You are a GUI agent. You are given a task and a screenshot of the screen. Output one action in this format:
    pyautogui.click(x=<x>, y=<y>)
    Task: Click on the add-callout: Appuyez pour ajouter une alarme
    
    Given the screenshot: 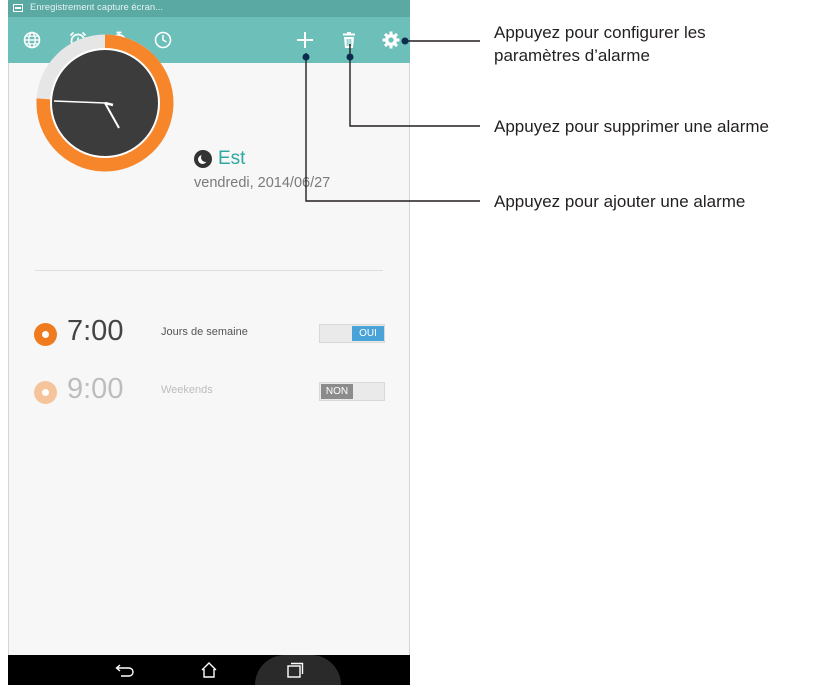 What is the action you would take?
    pyautogui.click(x=620, y=201)
    